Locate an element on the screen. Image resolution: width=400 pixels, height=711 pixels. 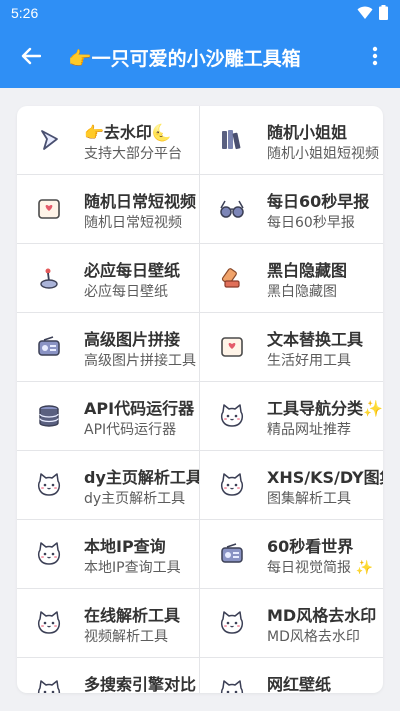
tool-title: 随机小姐姐 is located at coordinates (307, 132).